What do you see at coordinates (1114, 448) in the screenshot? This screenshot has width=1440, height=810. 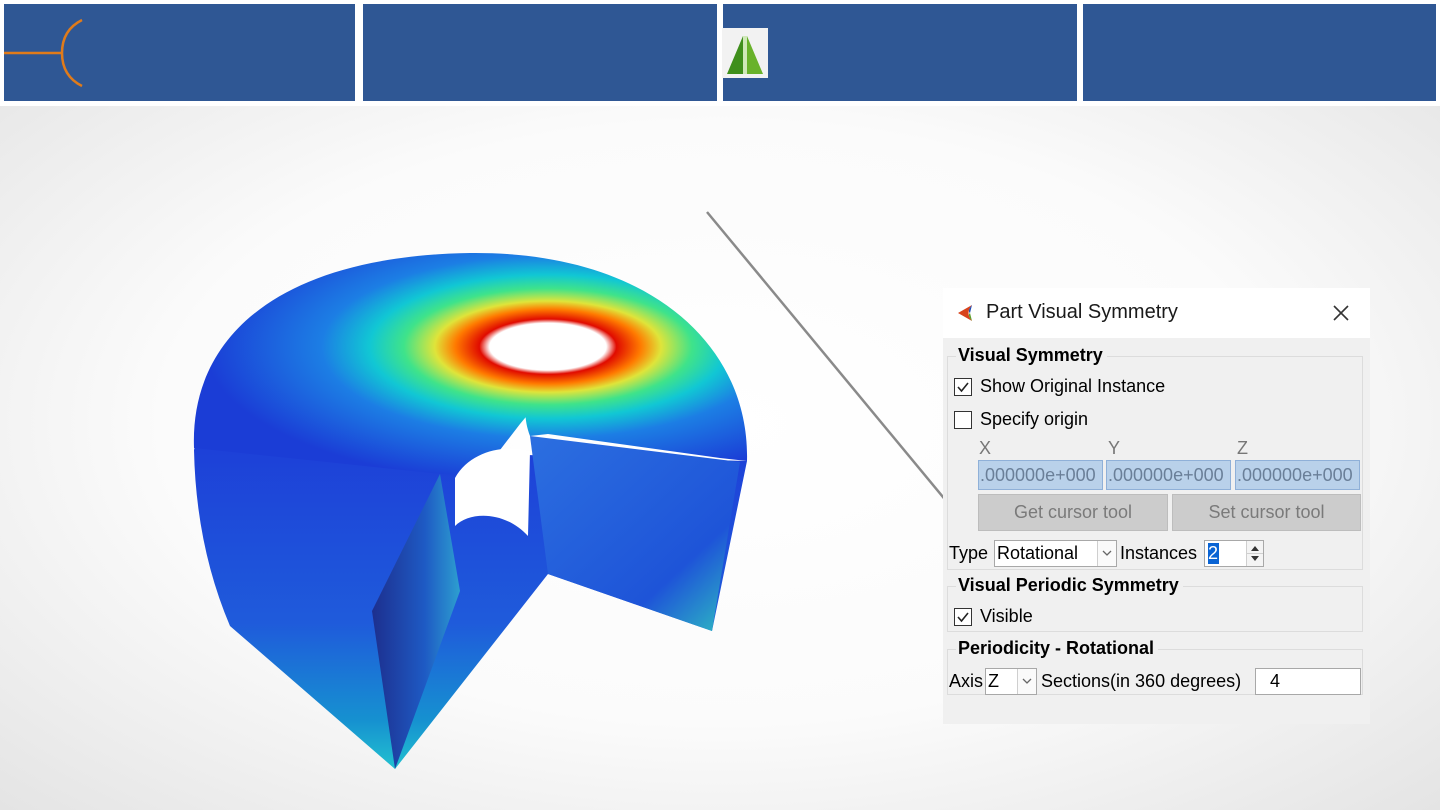 I see `y-label: Y` at bounding box center [1114, 448].